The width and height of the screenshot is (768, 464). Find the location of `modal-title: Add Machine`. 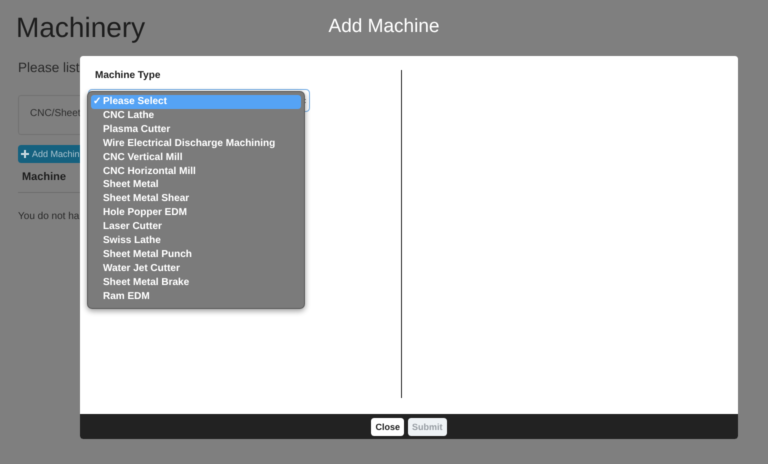

modal-title: Add Machine is located at coordinates (384, 27).